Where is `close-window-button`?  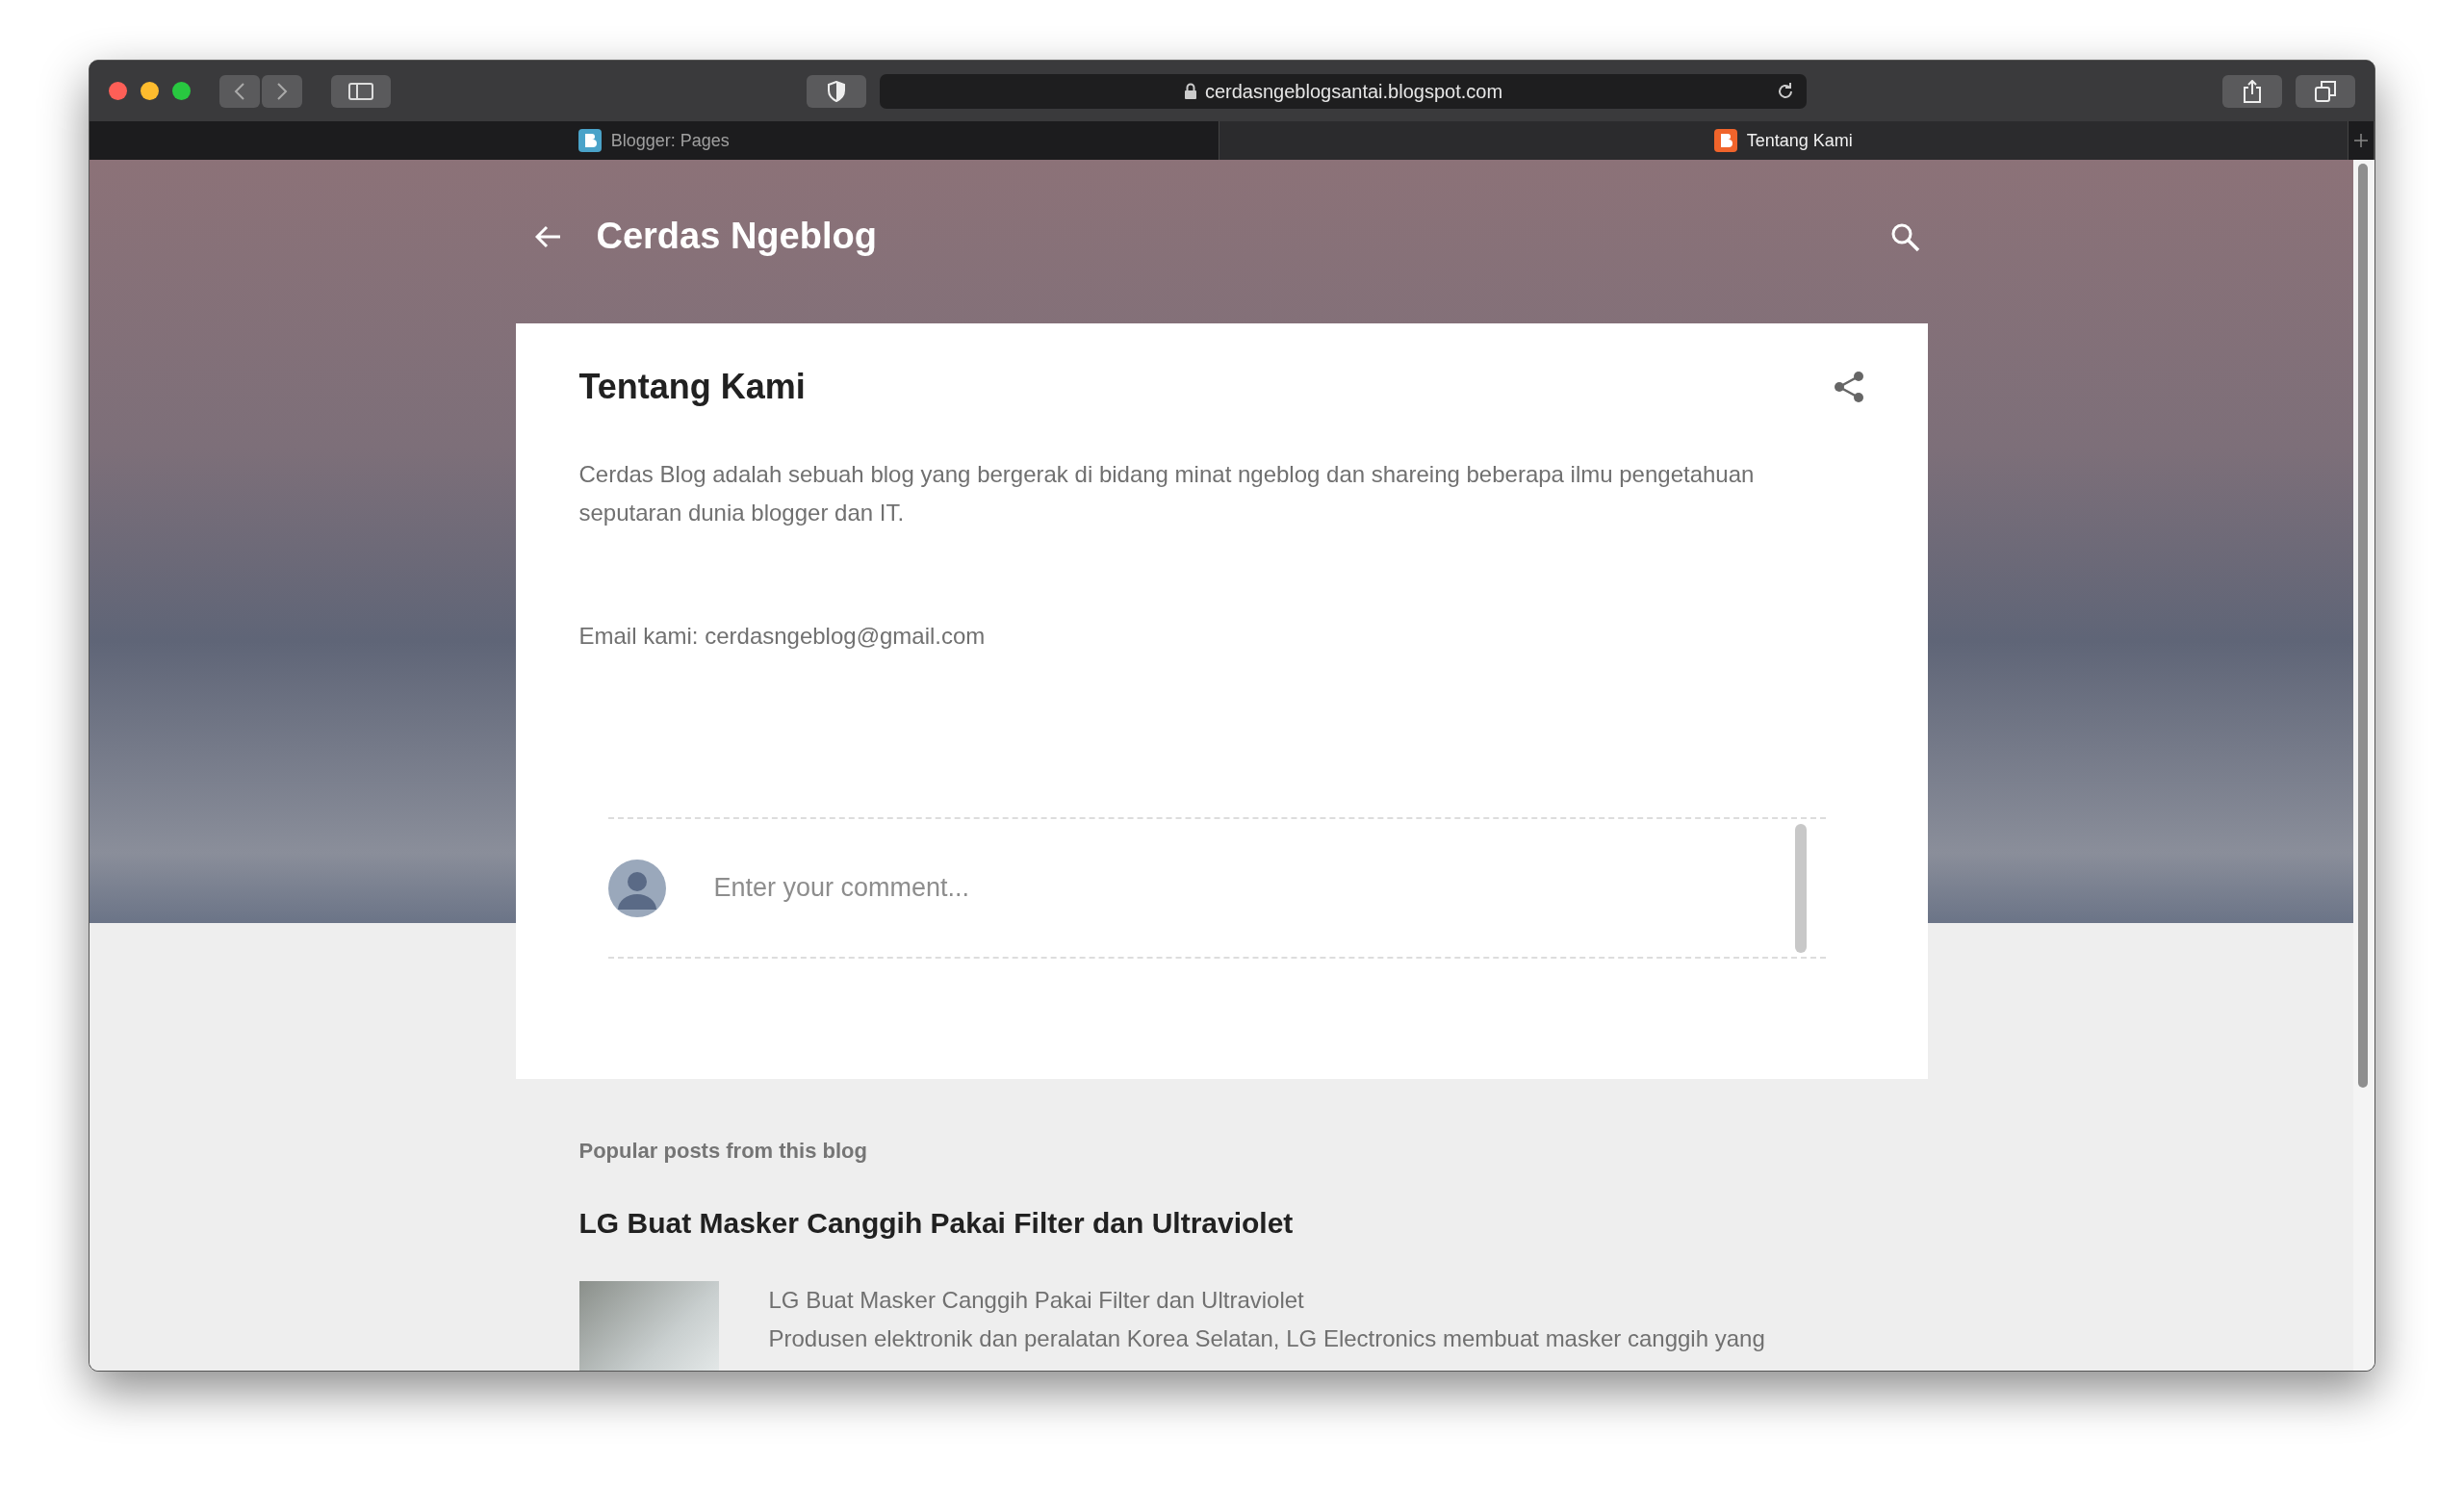 close-window-button is located at coordinates (118, 91).